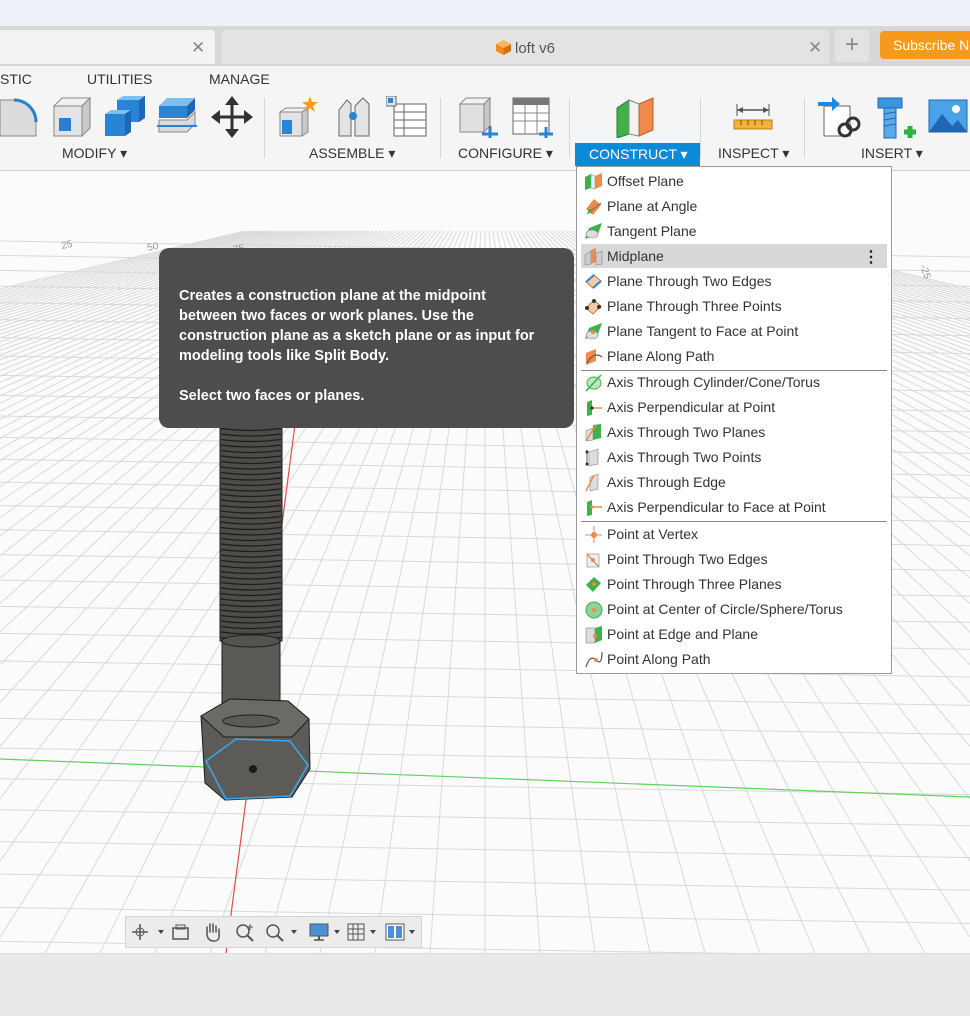 The width and height of the screenshot is (970, 1016). I want to click on pan-hand-icon, so click(213, 932).